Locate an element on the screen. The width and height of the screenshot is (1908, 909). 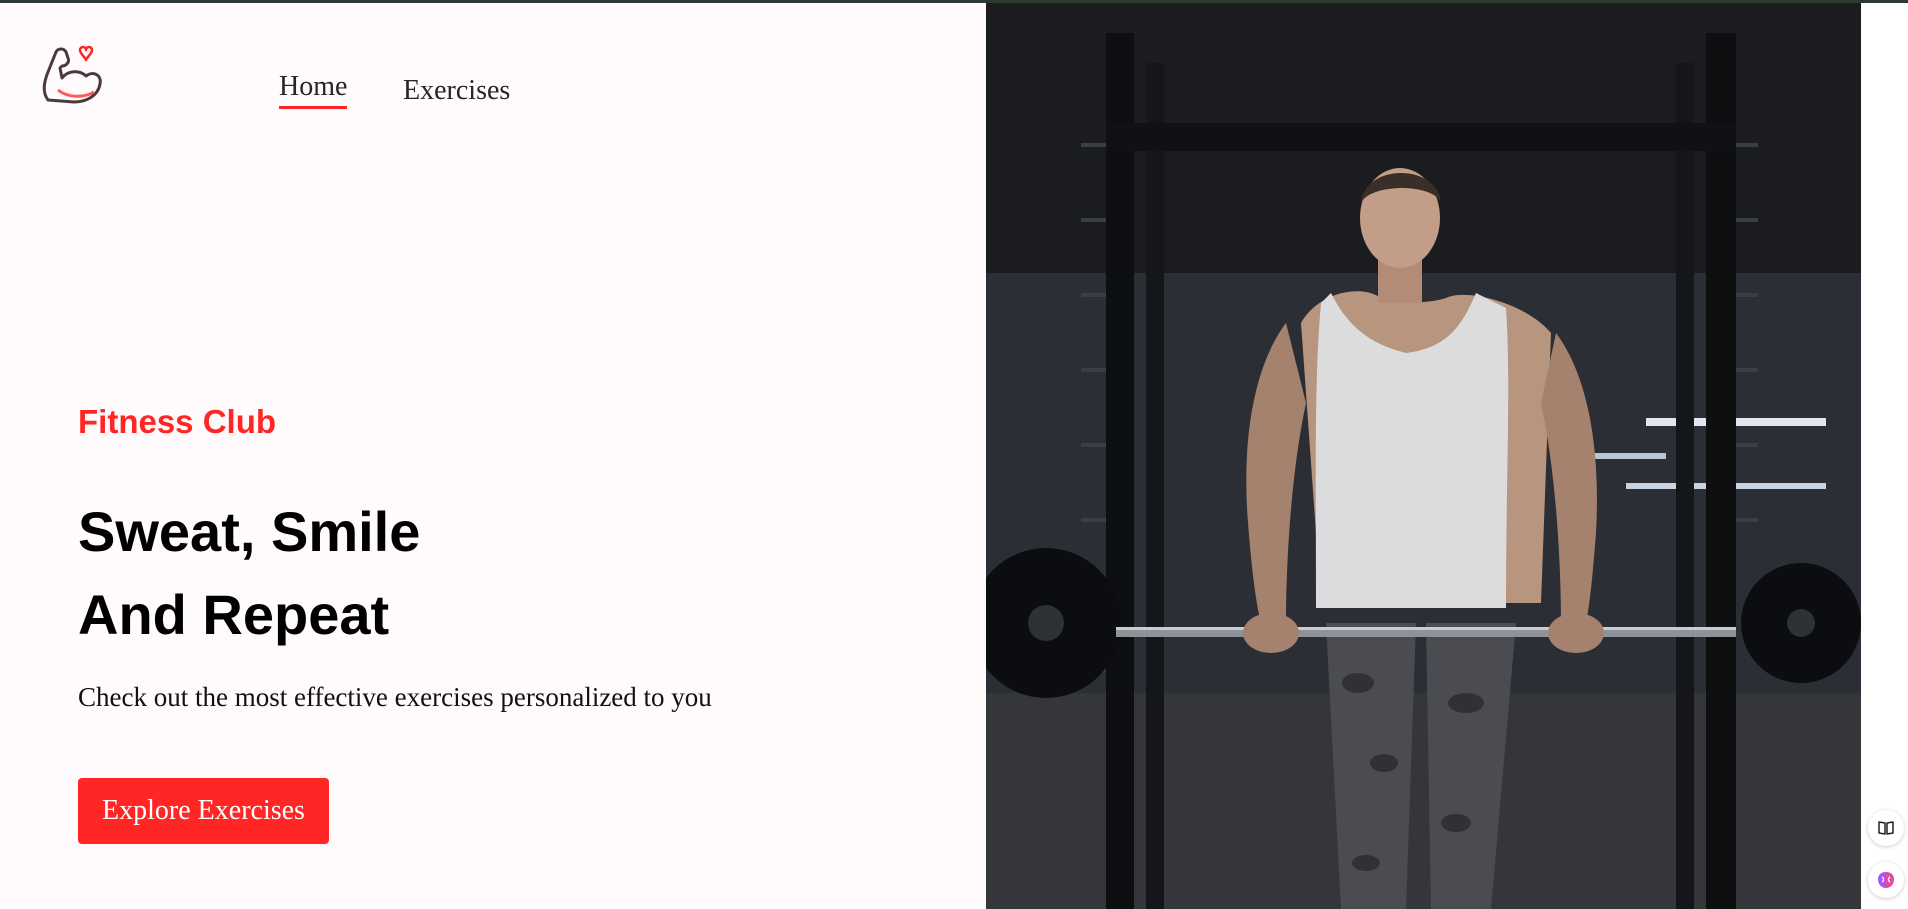
explore-exercises-button: Explore Exercises is located at coordinates (203, 811).